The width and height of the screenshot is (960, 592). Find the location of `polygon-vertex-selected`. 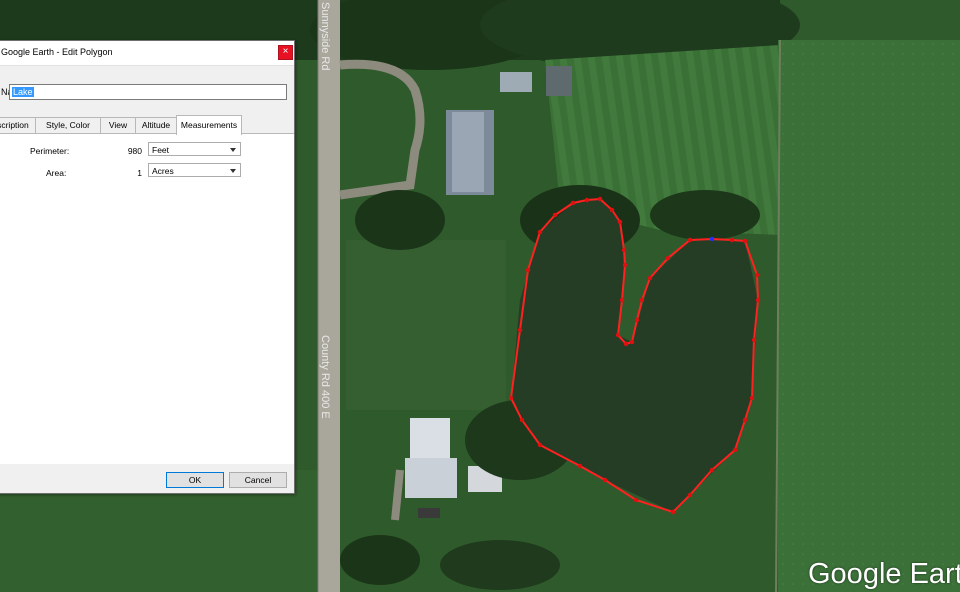

polygon-vertex-selected is located at coordinates (712, 239).